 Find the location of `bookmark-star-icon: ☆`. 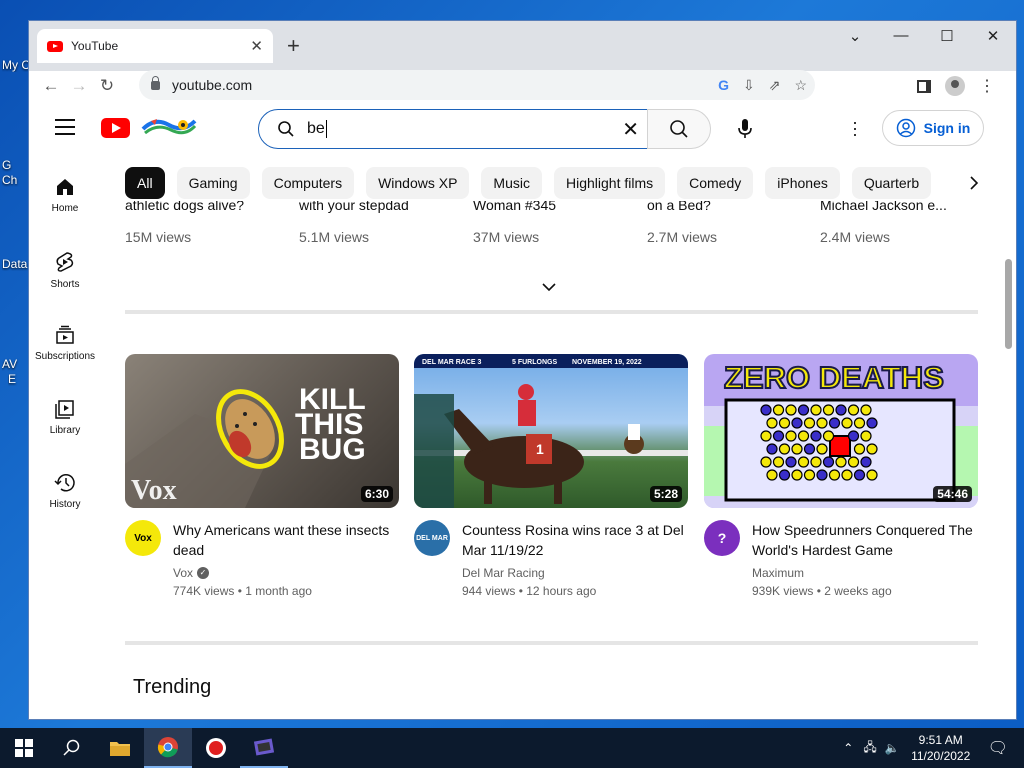

bookmark-star-icon: ☆ is located at coordinates (800, 85).